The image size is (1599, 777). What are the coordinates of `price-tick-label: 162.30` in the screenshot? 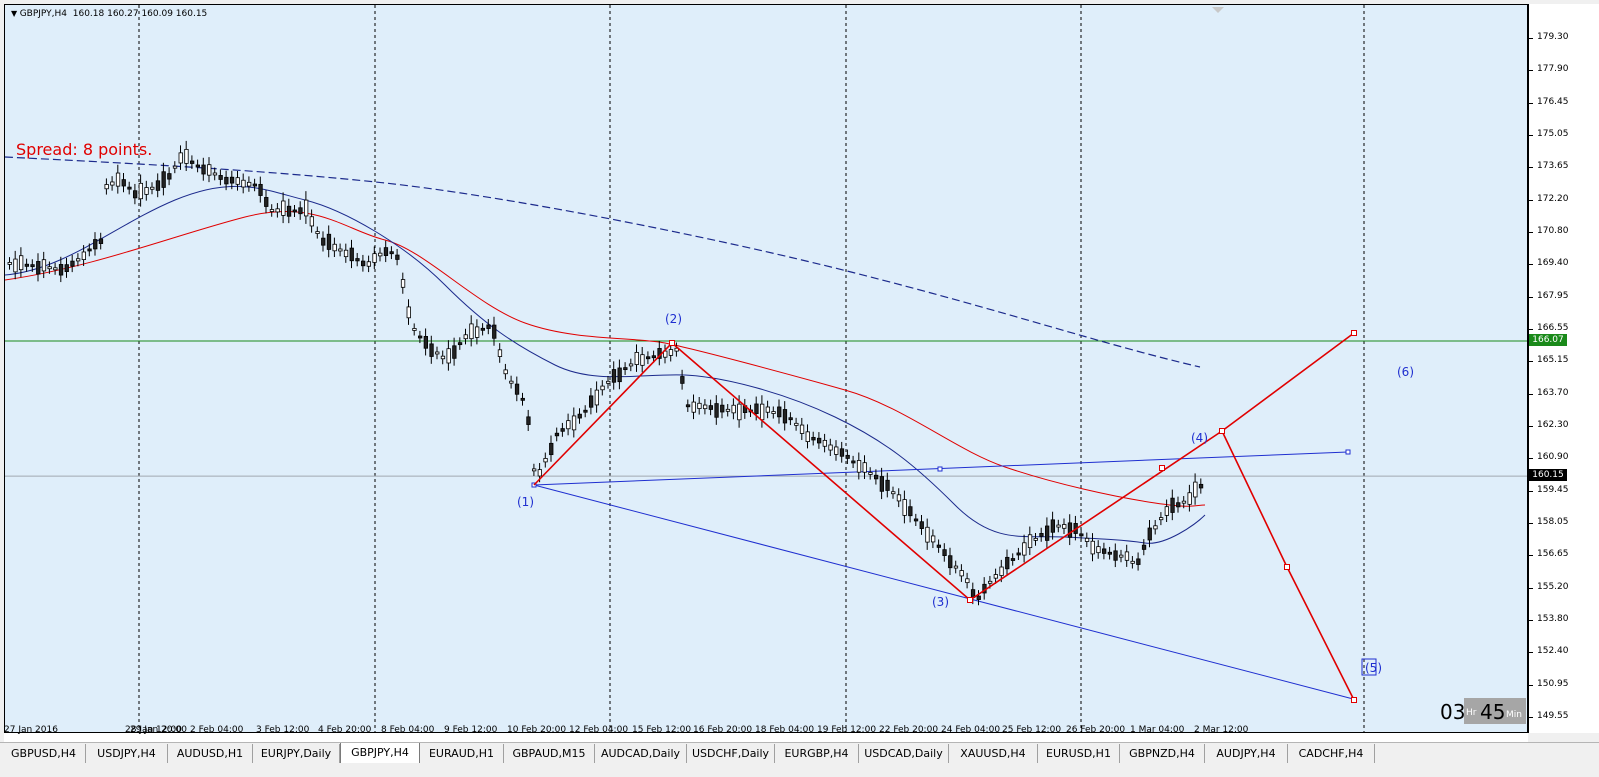 It's located at (1548, 425).